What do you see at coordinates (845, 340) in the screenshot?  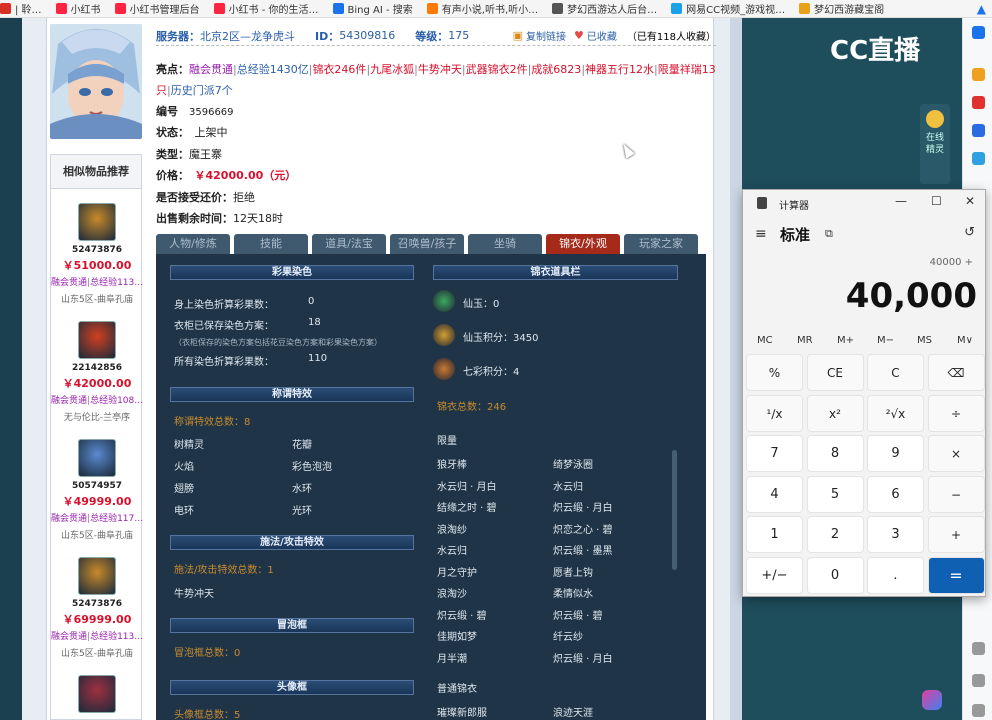 I see `memory-button-3: M+` at bounding box center [845, 340].